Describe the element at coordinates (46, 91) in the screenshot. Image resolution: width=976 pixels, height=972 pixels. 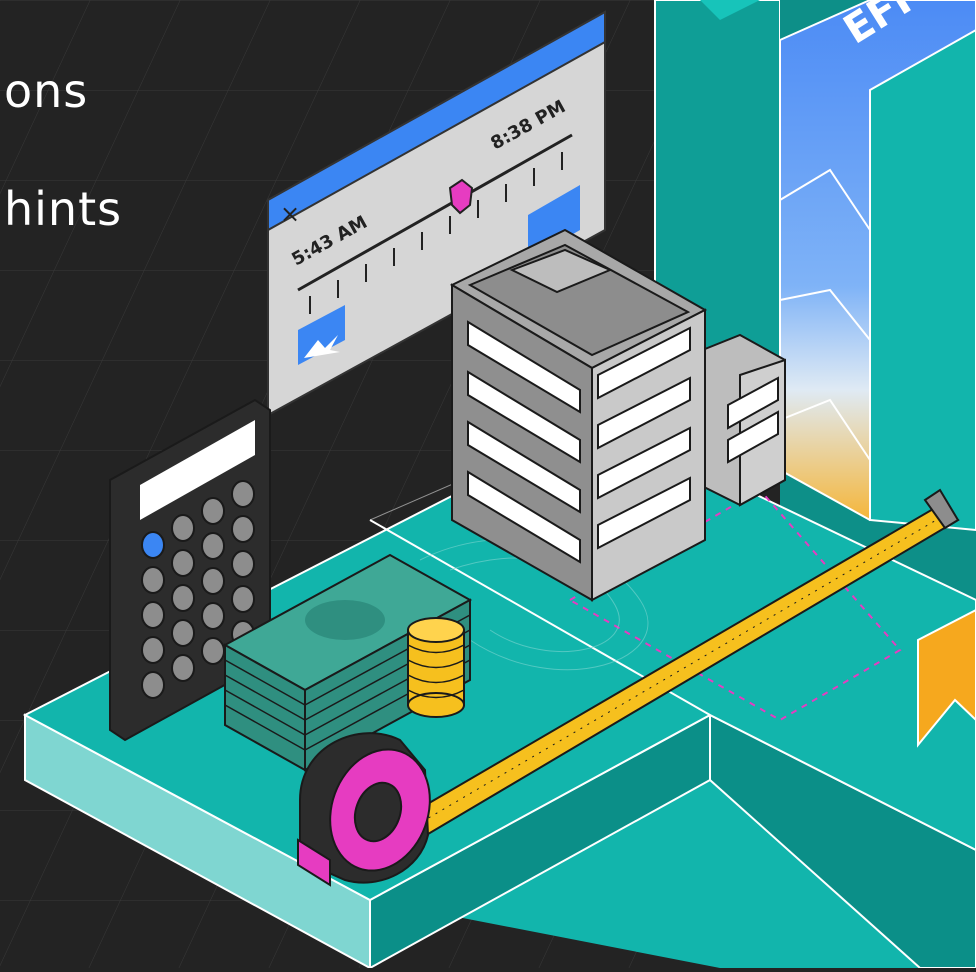
I see `hero-text-line-1: ons` at that location.